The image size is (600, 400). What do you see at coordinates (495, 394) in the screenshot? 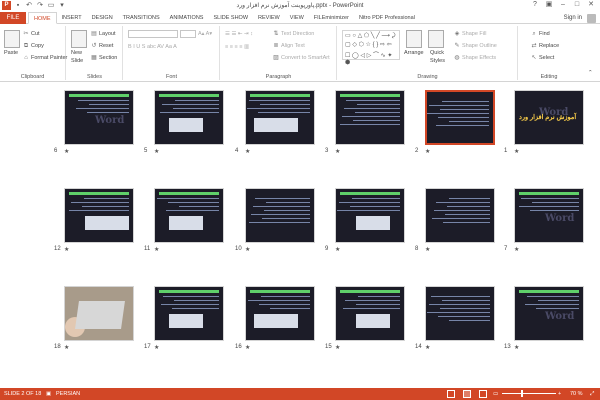
I see `slideshow-view-icon: ▭` at bounding box center [495, 394].